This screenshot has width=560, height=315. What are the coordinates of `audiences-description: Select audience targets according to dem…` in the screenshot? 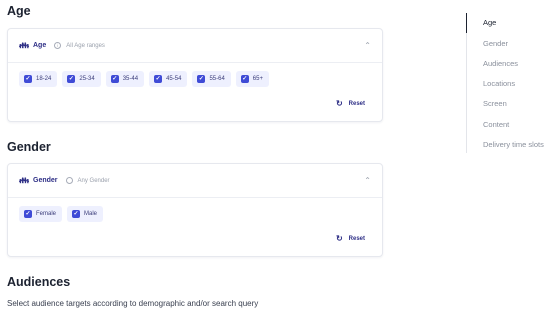 It's located at (133, 303).